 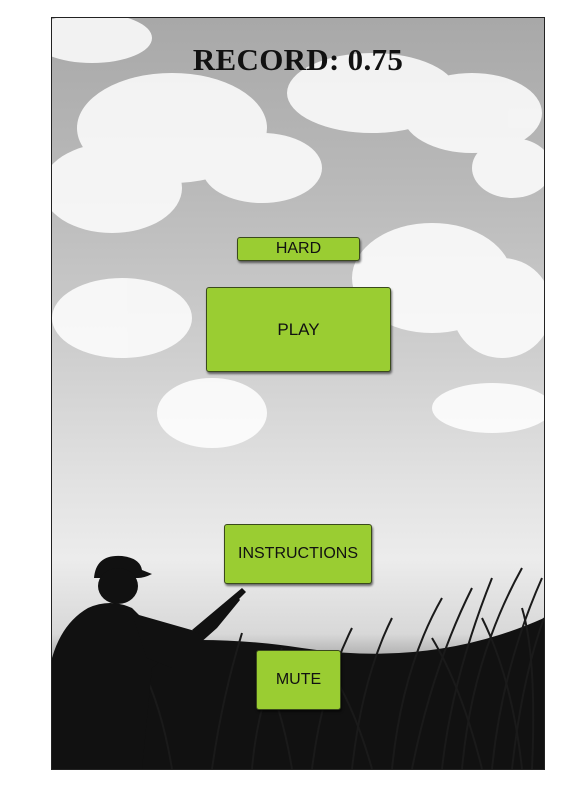 What do you see at coordinates (298, 680) in the screenshot?
I see `mute-button: MUTE` at bounding box center [298, 680].